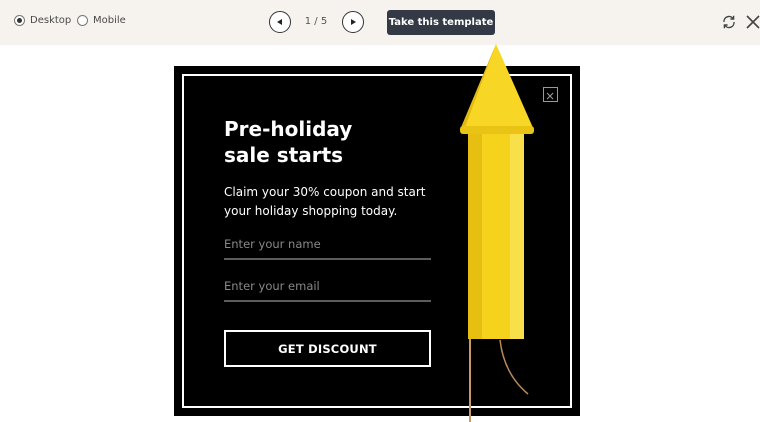 The width and height of the screenshot is (760, 422). I want to click on desktop-radio: Desktop, so click(42, 20).